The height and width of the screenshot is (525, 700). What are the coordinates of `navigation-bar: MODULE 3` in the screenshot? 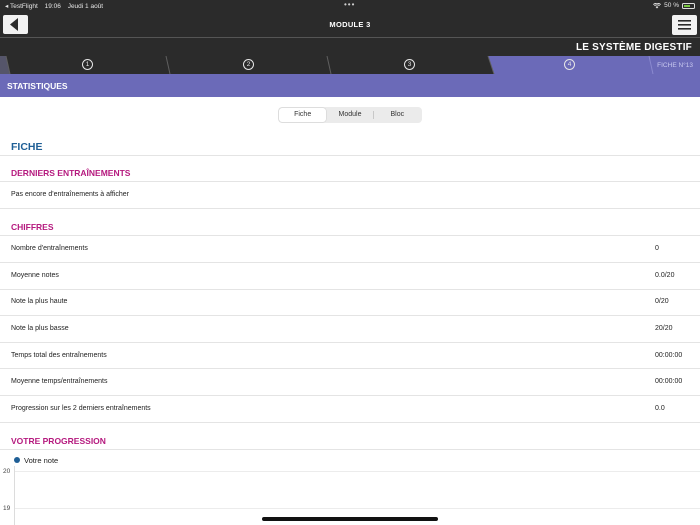 It's located at (350, 24).